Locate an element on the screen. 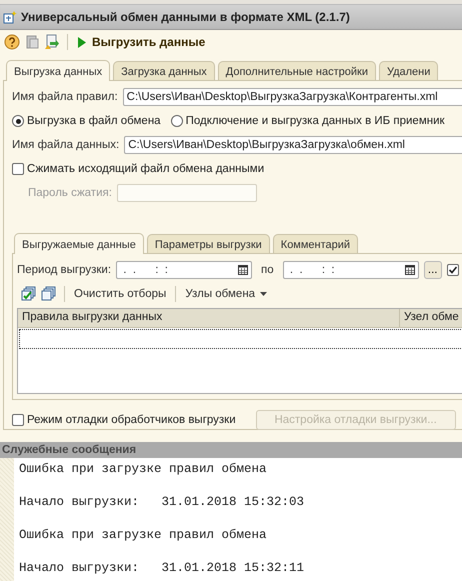  form-icon is located at coordinates (10, 17).